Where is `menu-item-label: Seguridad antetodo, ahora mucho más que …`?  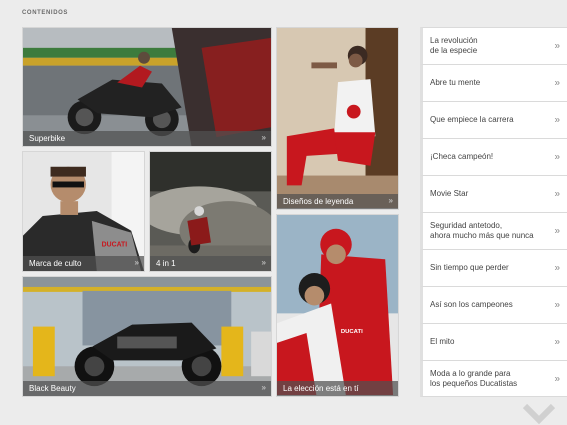
menu-item-label: Seguridad antetodo, ahora mucho más que … is located at coordinates (482, 230).